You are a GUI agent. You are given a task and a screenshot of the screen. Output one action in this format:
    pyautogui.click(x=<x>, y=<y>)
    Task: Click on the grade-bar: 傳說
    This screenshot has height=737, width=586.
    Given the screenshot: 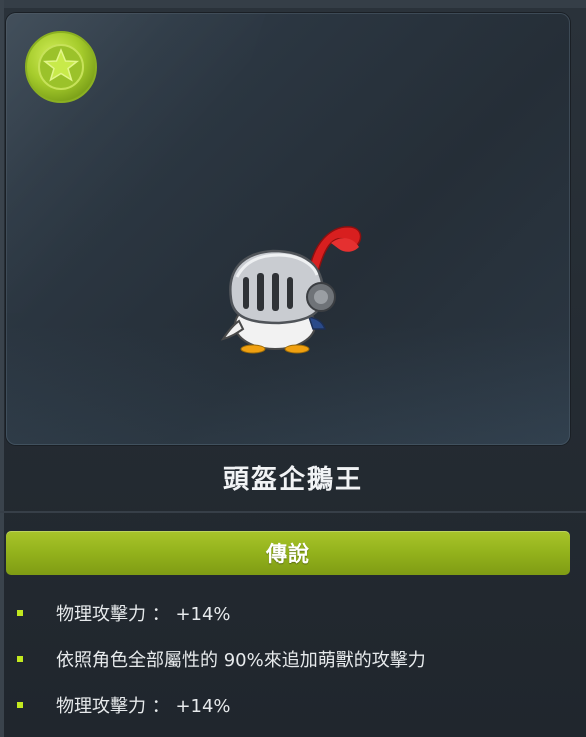 What is the action you would take?
    pyautogui.click(x=288, y=553)
    